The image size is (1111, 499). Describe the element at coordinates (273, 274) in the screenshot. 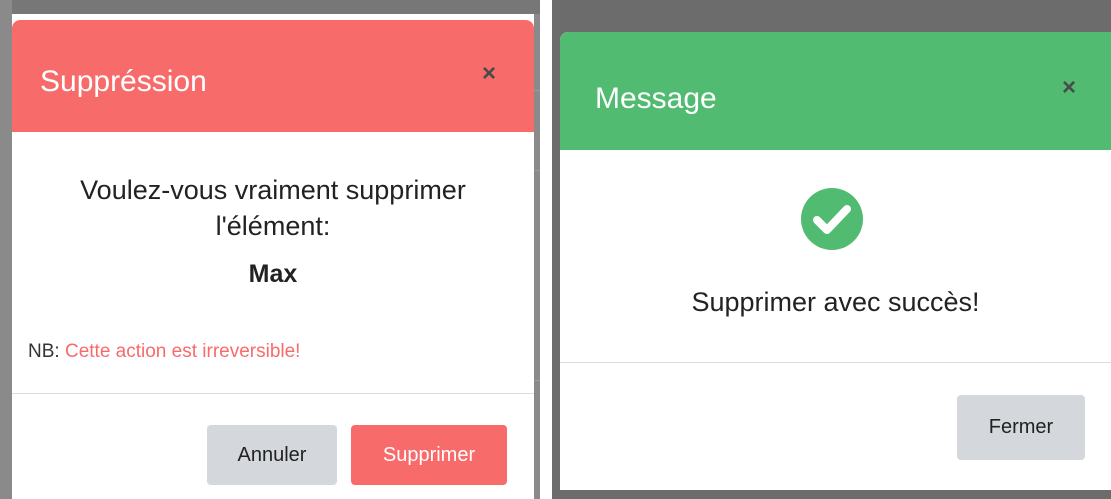

I see `item-name: Max` at that location.